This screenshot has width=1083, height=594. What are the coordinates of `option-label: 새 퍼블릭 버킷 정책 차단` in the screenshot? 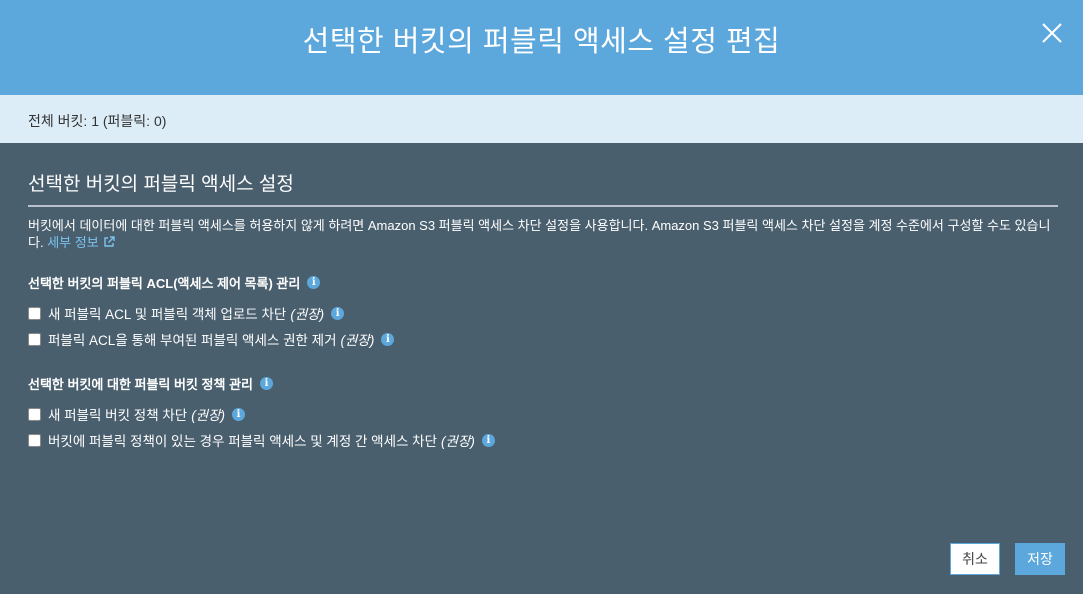 It's located at (118, 415).